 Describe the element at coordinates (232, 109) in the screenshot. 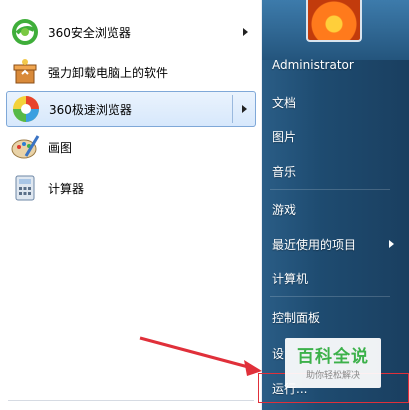

I see `split-divider` at that location.